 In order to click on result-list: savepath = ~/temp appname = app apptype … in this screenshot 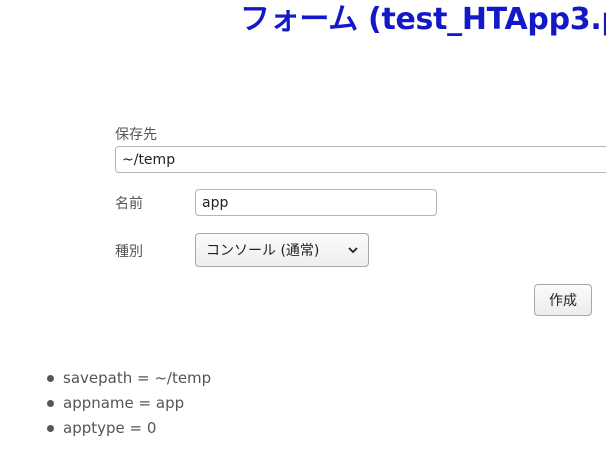, I will do `click(129, 403)`.